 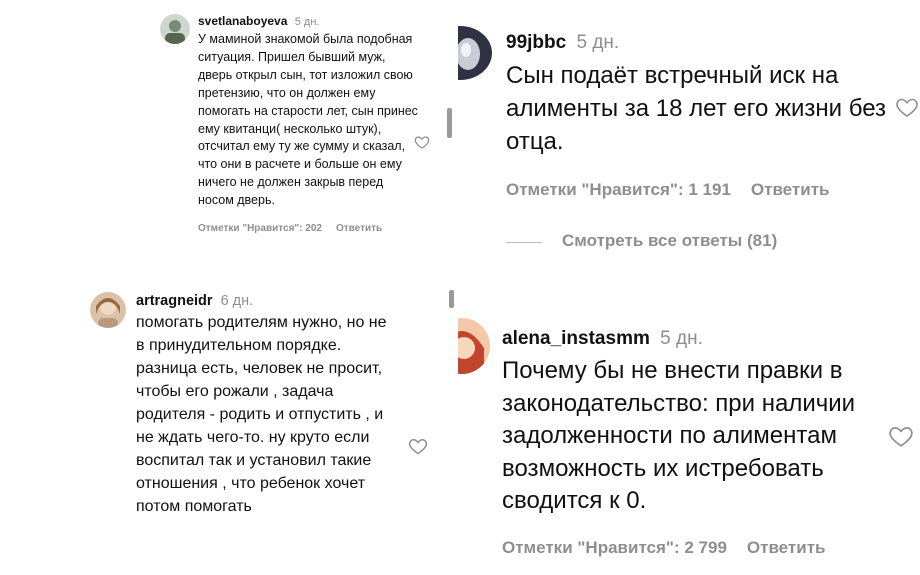 What do you see at coordinates (242, 21) in the screenshot?
I see `username: svetlanaboyeva` at bounding box center [242, 21].